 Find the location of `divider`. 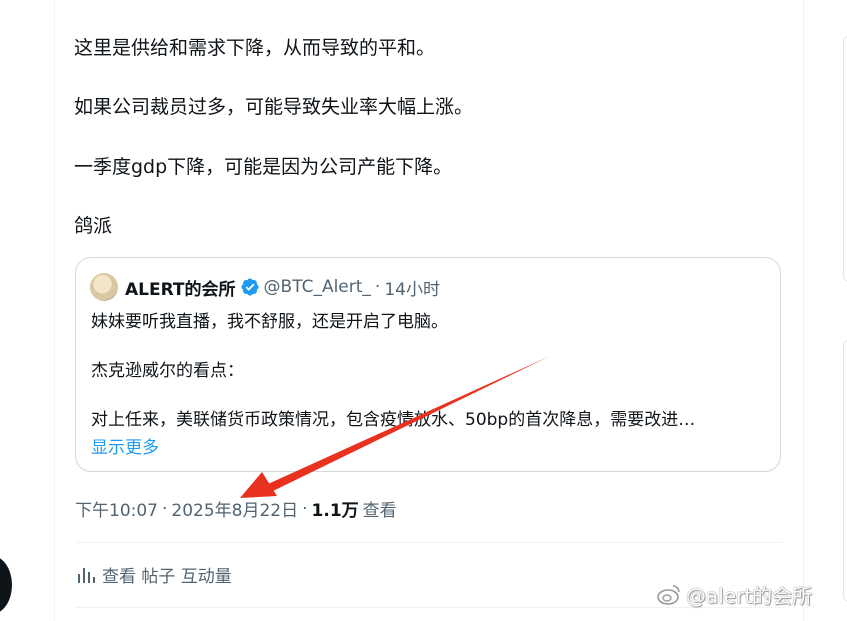

divider is located at coordinates (429, 542).